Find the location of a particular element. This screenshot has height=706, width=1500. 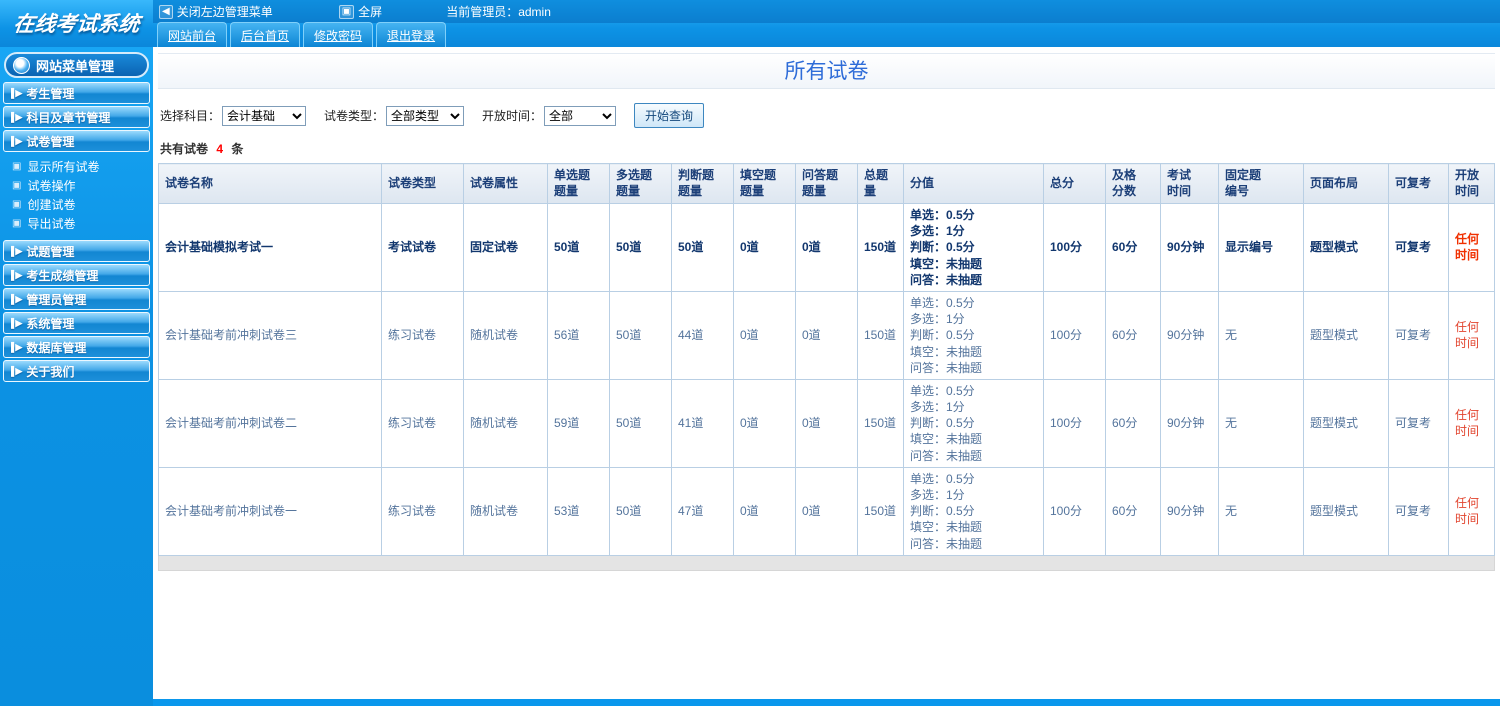

sidebar-item: ▌▶ 试题管理 is located at coordinates (76, 251).